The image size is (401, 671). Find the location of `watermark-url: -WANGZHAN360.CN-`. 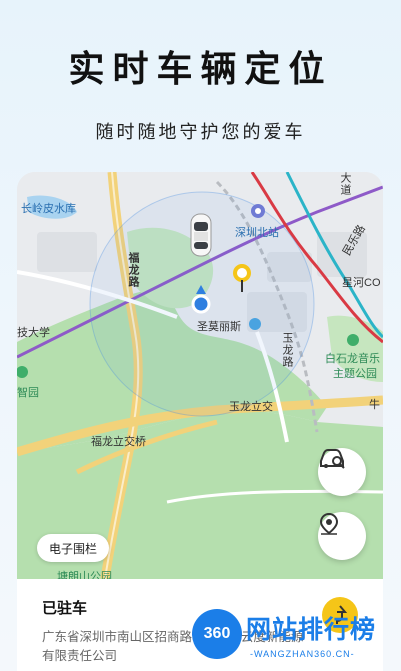

watermark-url: -WANGZHAN360.CN- is located at coordinates (302, 654).